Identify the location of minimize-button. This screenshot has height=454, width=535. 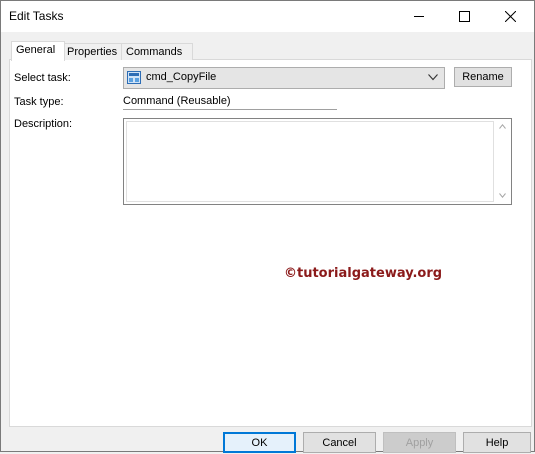
(419, 16).